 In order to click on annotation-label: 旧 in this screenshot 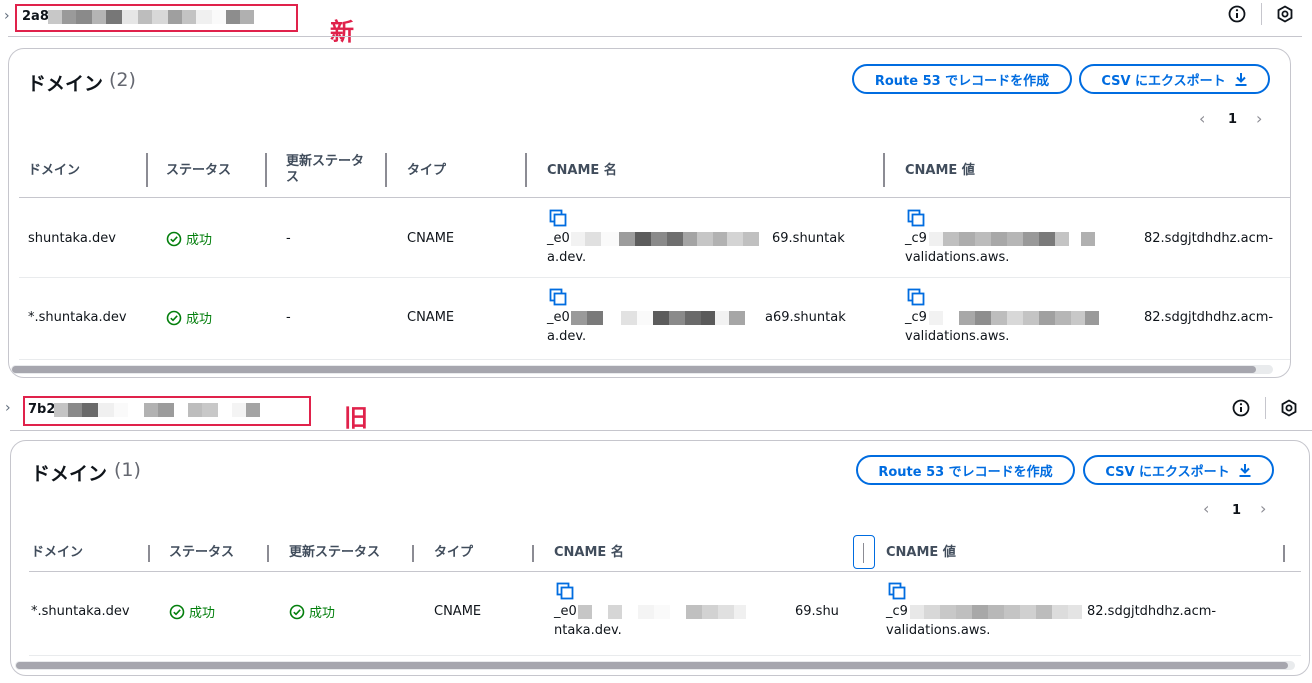, I will do `click(356, 418)`.